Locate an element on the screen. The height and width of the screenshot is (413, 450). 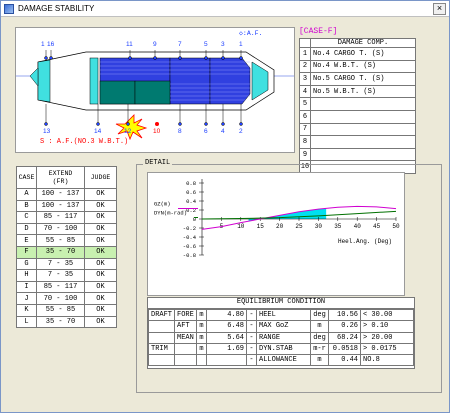
x-tick-label: 35 is located at coordinates (338, 226).